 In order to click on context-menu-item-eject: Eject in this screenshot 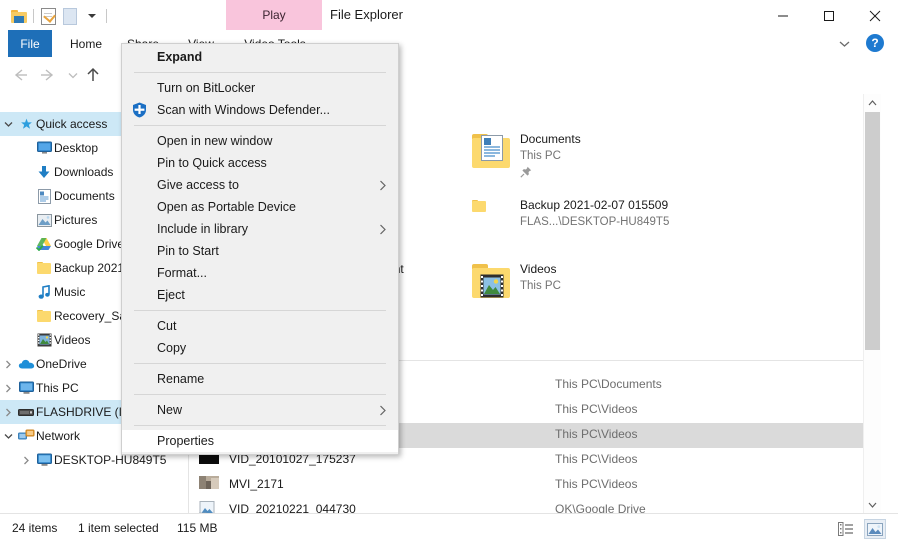, I will do `click(260, 295)`.